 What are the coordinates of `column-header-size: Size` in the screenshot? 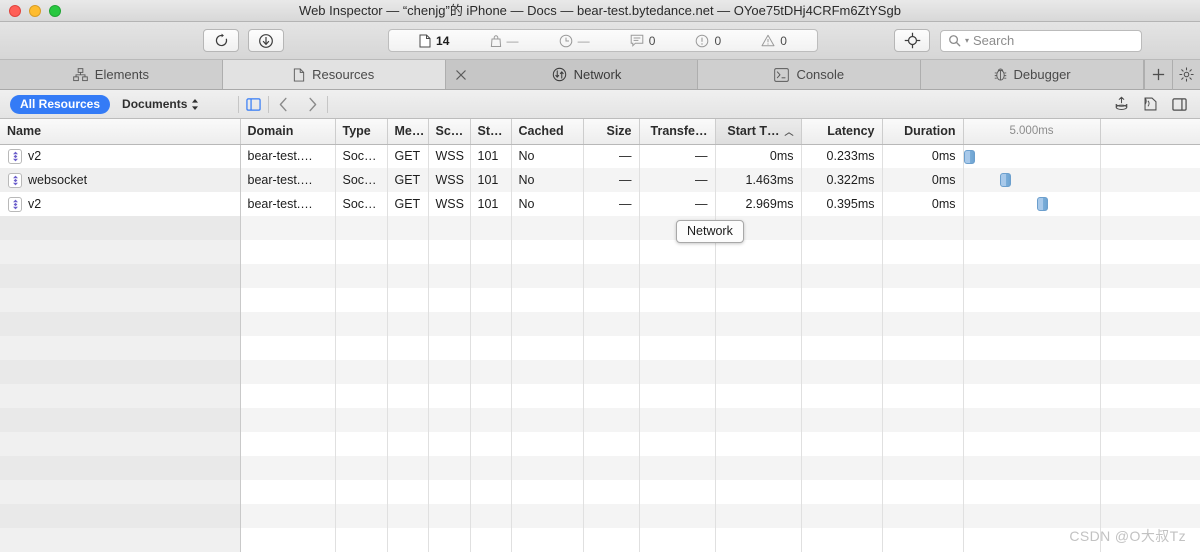 It's located at (611, 132).